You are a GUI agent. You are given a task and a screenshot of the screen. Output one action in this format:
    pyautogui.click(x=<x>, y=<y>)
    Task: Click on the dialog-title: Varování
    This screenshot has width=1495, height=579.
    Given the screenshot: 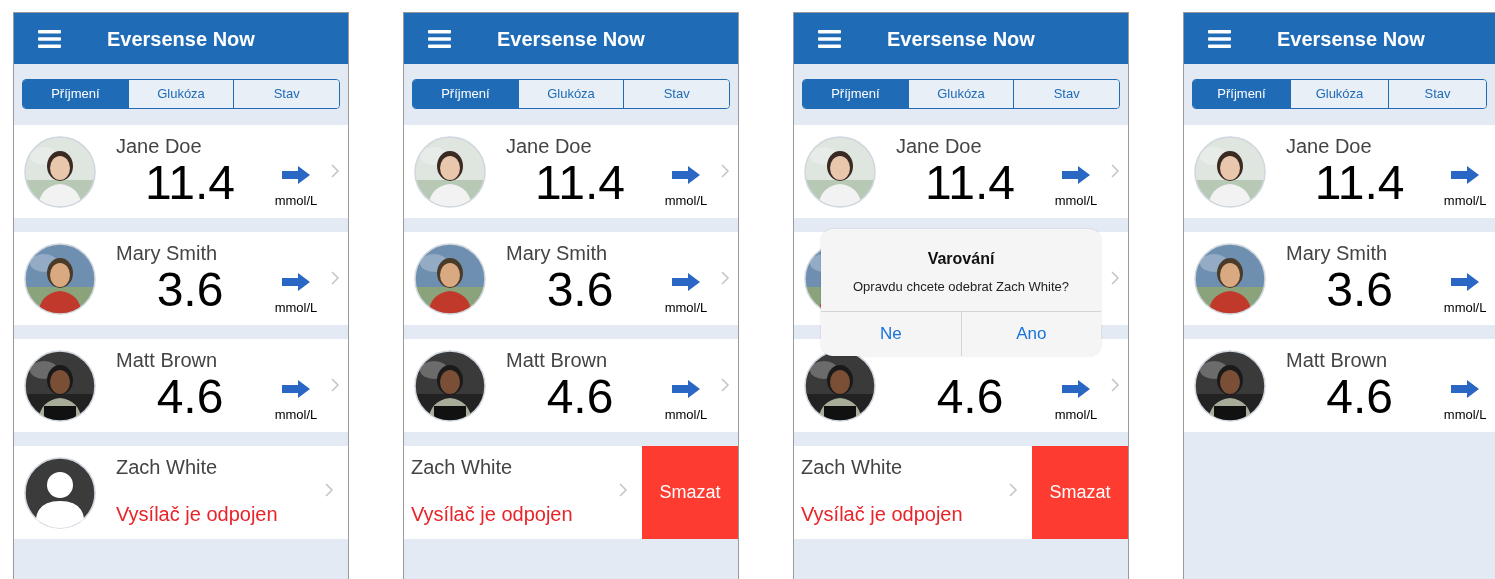 What is the action you would take?
    pyautogui.click(x=961, y=259)
    